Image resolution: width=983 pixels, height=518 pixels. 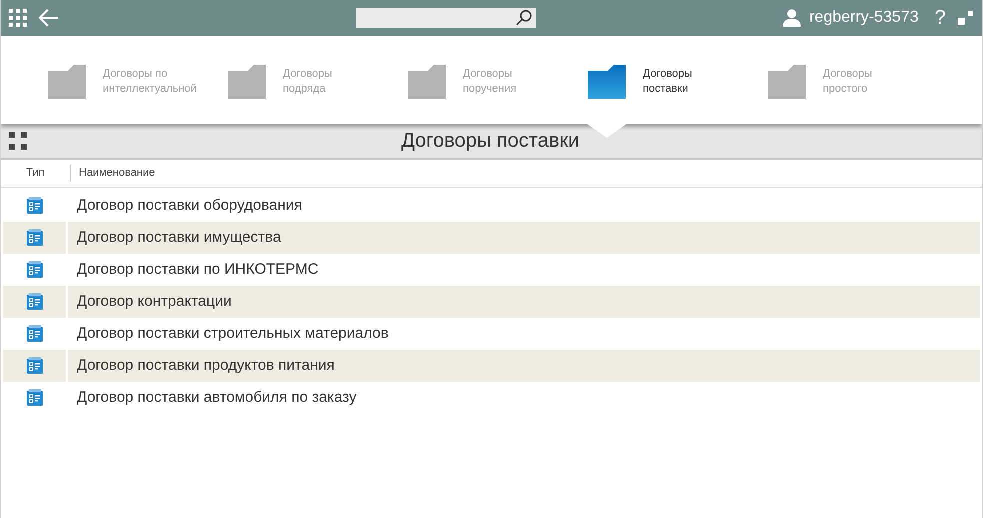 What do you see at coordinates (491, 238) in the screenshot?
I see `table-row: Договор поставки имущества` at bounding box center [491, 238].